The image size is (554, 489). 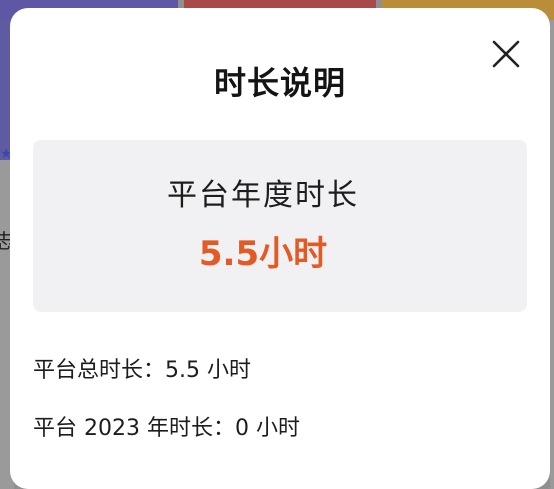 I want to click on card-value: 5.5小时, so click(x=263, y=254).